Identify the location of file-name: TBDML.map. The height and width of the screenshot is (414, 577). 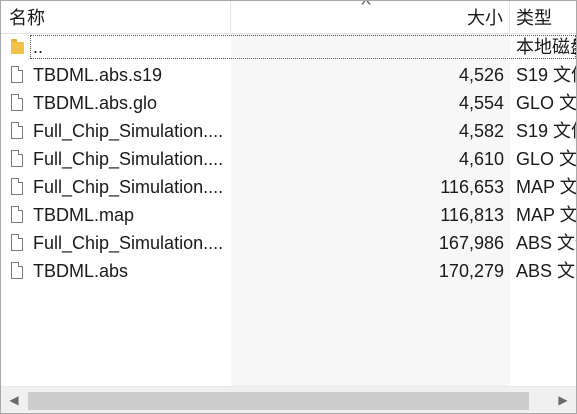
(84, 215).